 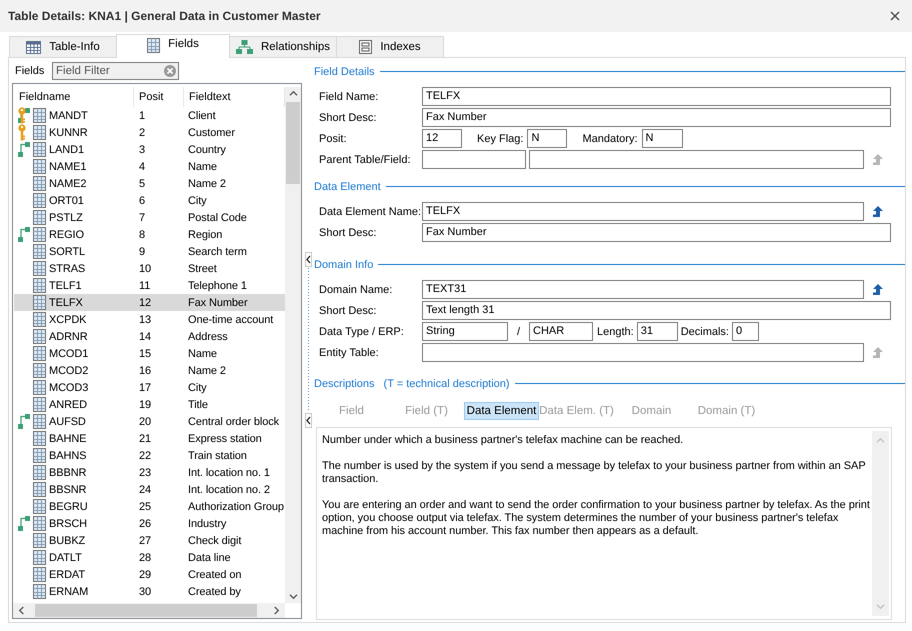 What do you see at coordinates (67, 574) in the screenshot?
I see `table-cell: ERDAT` at bounding box center [67, 574].